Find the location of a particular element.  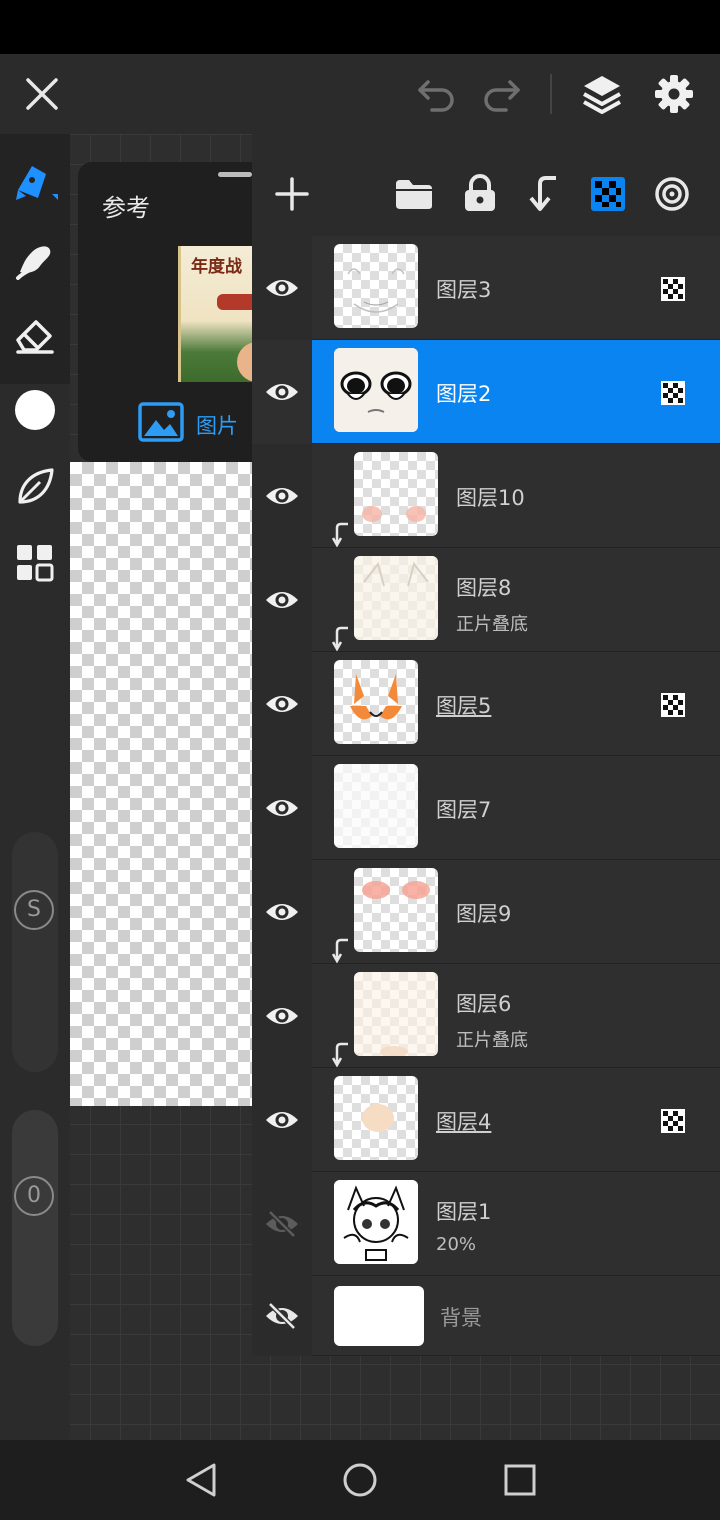

system-nav-bar is located at coordinates (360, 1480).